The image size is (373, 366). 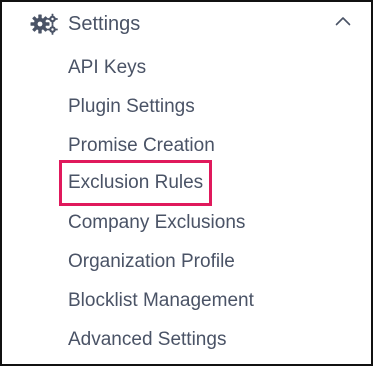 What do you see at coordinates (151, 262) in the screenshot?
I see `menu-item-organization-profile: Organization Profile` at bounding box center [151, 262].